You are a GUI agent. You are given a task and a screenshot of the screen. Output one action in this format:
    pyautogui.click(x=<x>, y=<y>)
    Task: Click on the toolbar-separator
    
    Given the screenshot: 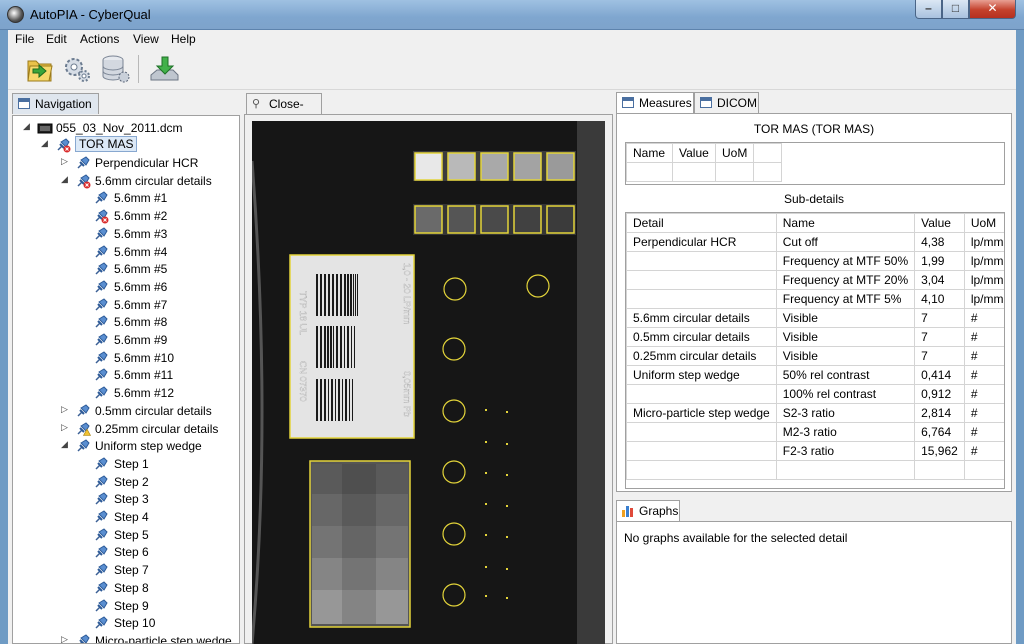 What is the action you would take?
    pyautogui.click(x=138, y=69)
    